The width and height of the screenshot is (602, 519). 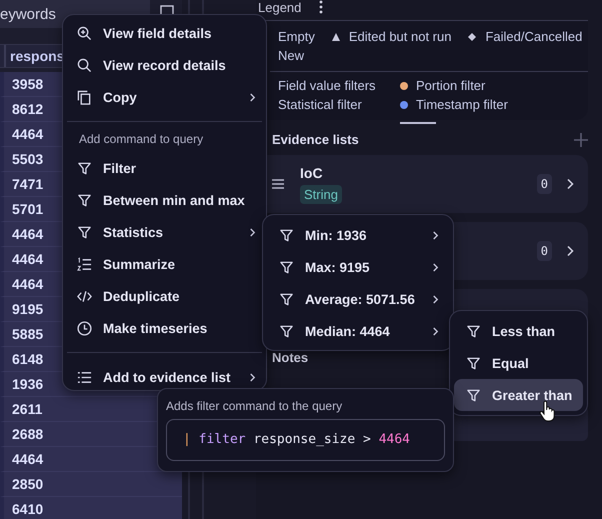 What do you see at coordinates (291, 55) in the screenshot?
I see `legend-label: New` at bounding box center [291, 55].